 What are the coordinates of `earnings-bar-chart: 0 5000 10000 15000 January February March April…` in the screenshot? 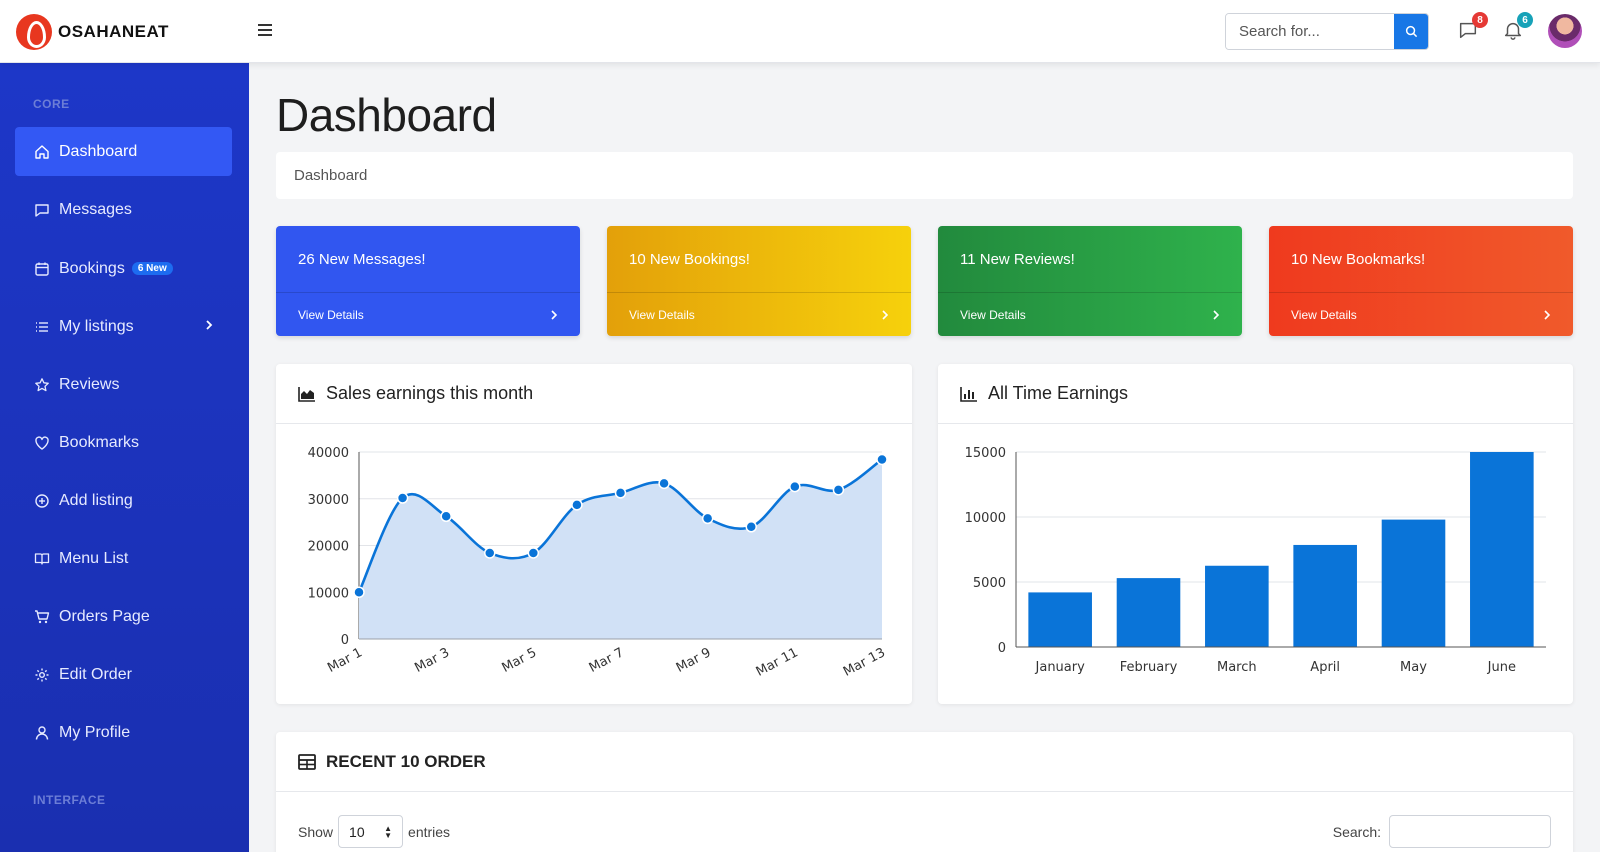 It's located at (1255, 560).